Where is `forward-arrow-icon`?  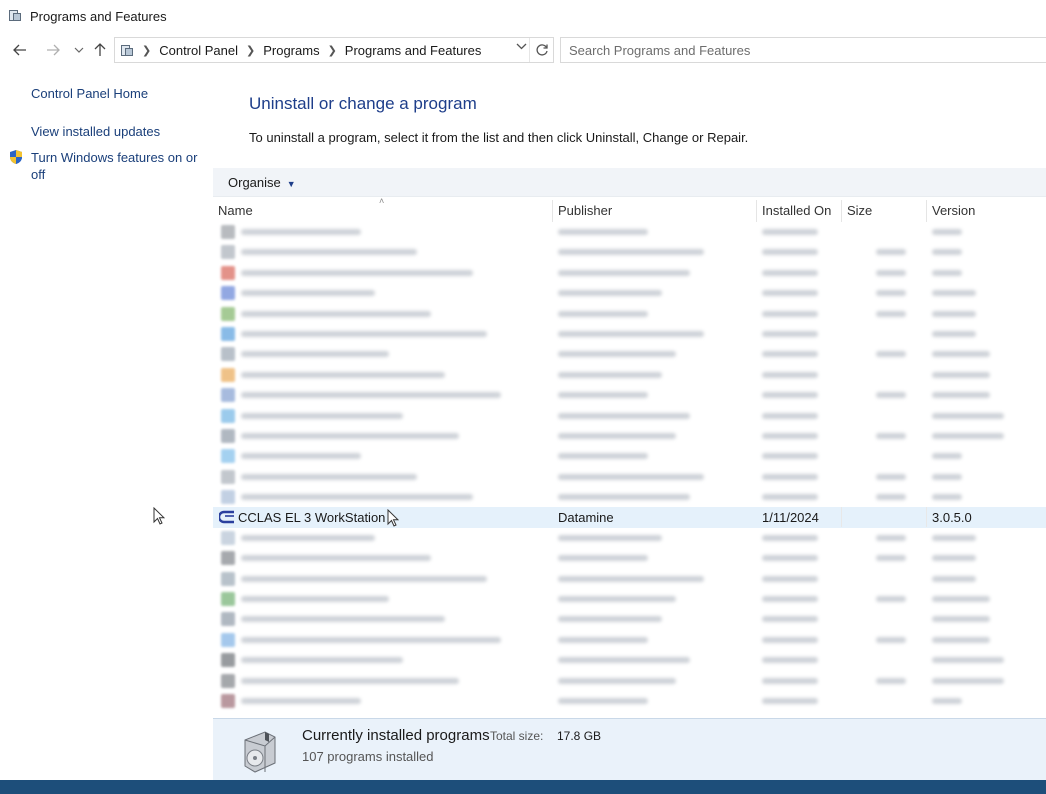
forward-arrow-icon is located at coordinates (53, 50).